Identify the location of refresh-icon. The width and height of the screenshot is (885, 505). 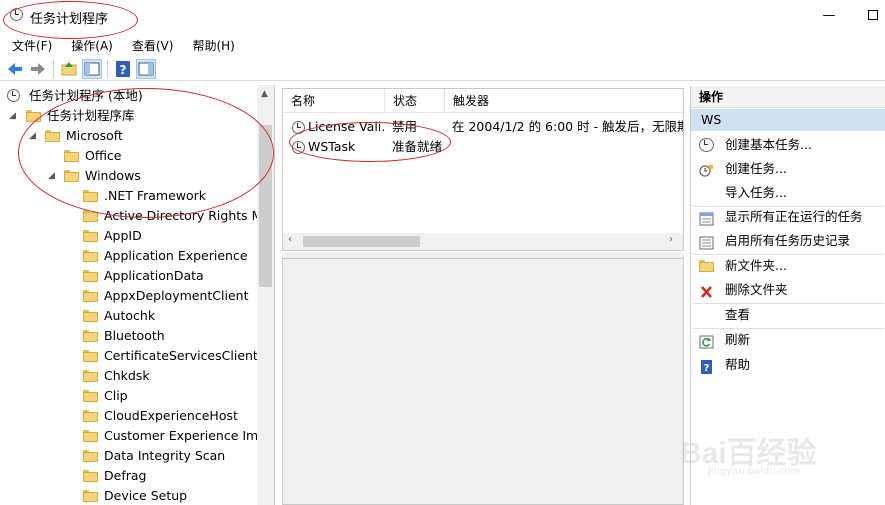
(706, 341).